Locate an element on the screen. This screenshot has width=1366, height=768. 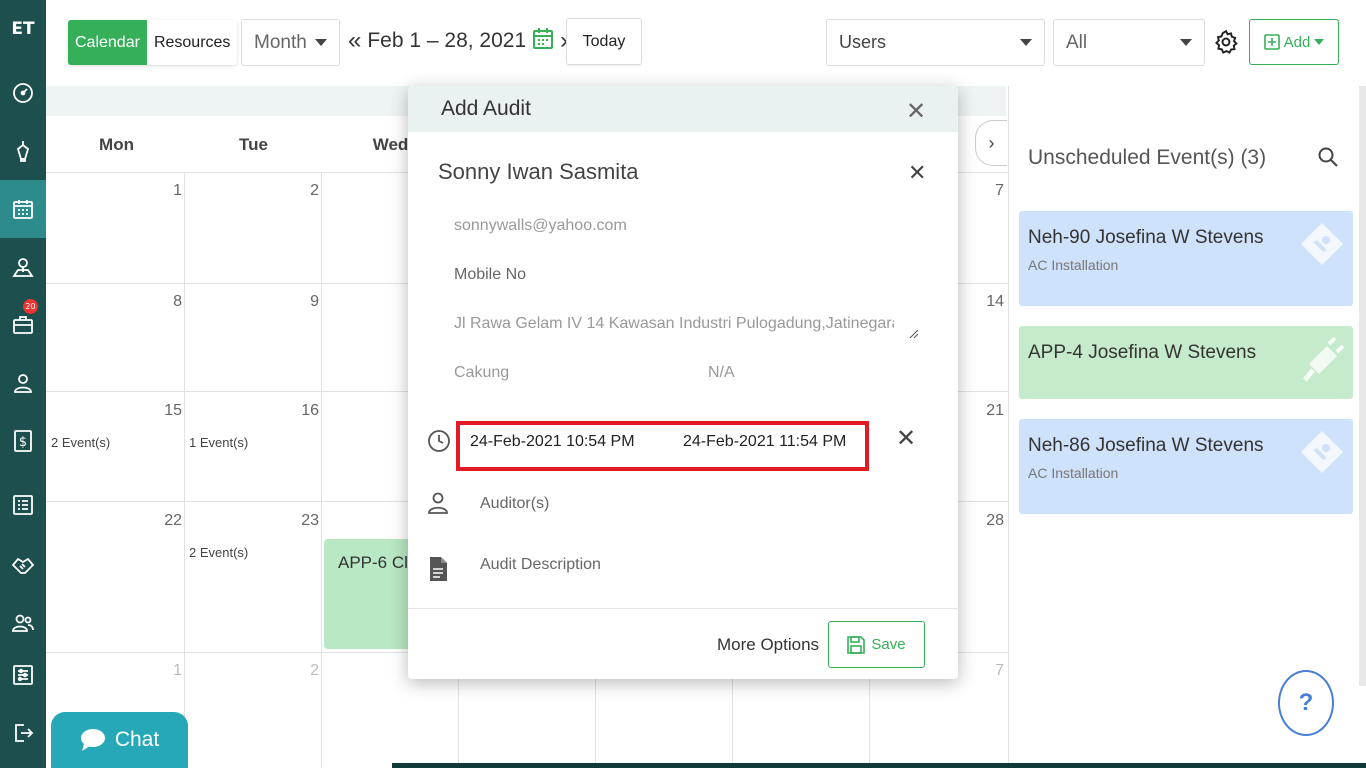
panel-scrollbar is located at coordinates (1362, 386).